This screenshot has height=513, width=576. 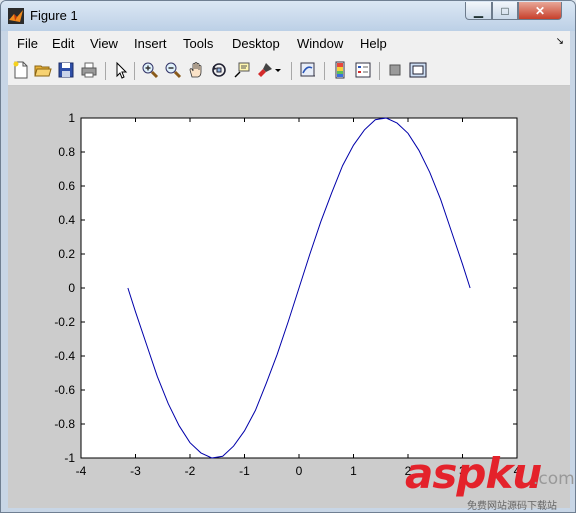 What do you see at coordinates (278, 70) in the screenshot?
I see `brush-dropdown-icon` at bounding box center [278, 70].